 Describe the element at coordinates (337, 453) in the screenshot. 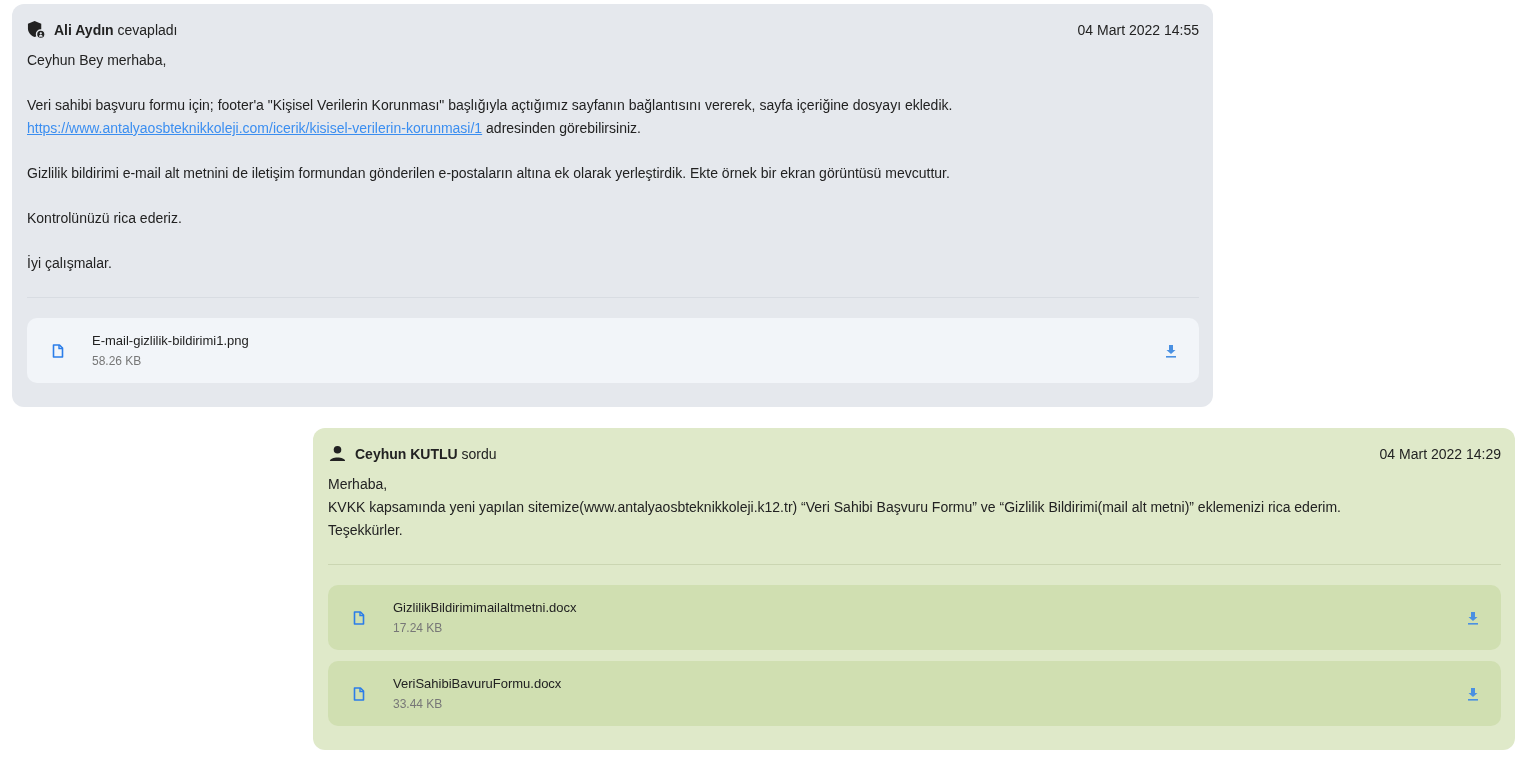

I see `person-icon` at that location.